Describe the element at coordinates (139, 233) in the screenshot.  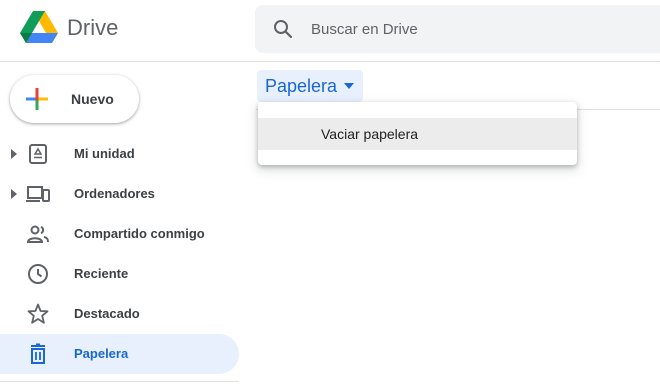
I see `sidebar-item-label: Compartido conmigo` at that location.